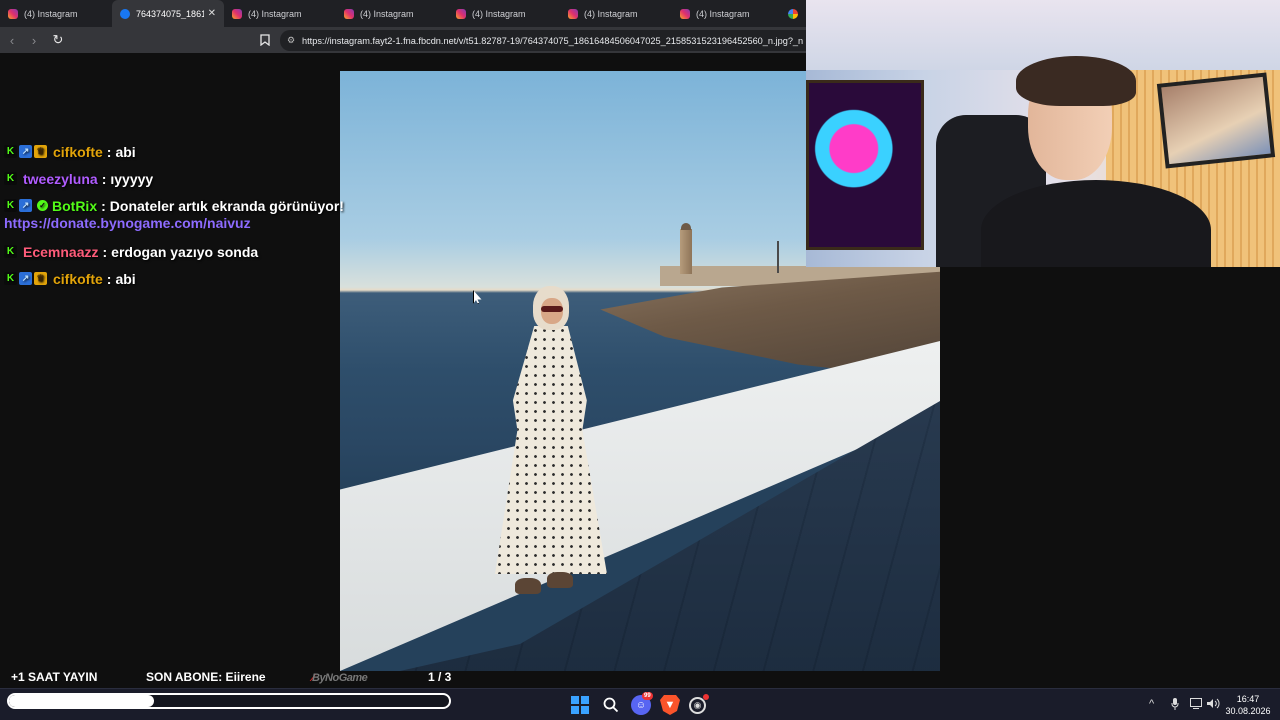 The image size is (1280, 720). What do you see at coordinates (212, 13) in the screenshot?
I see `close-icon: ✕` at bounding box center [212, 13].